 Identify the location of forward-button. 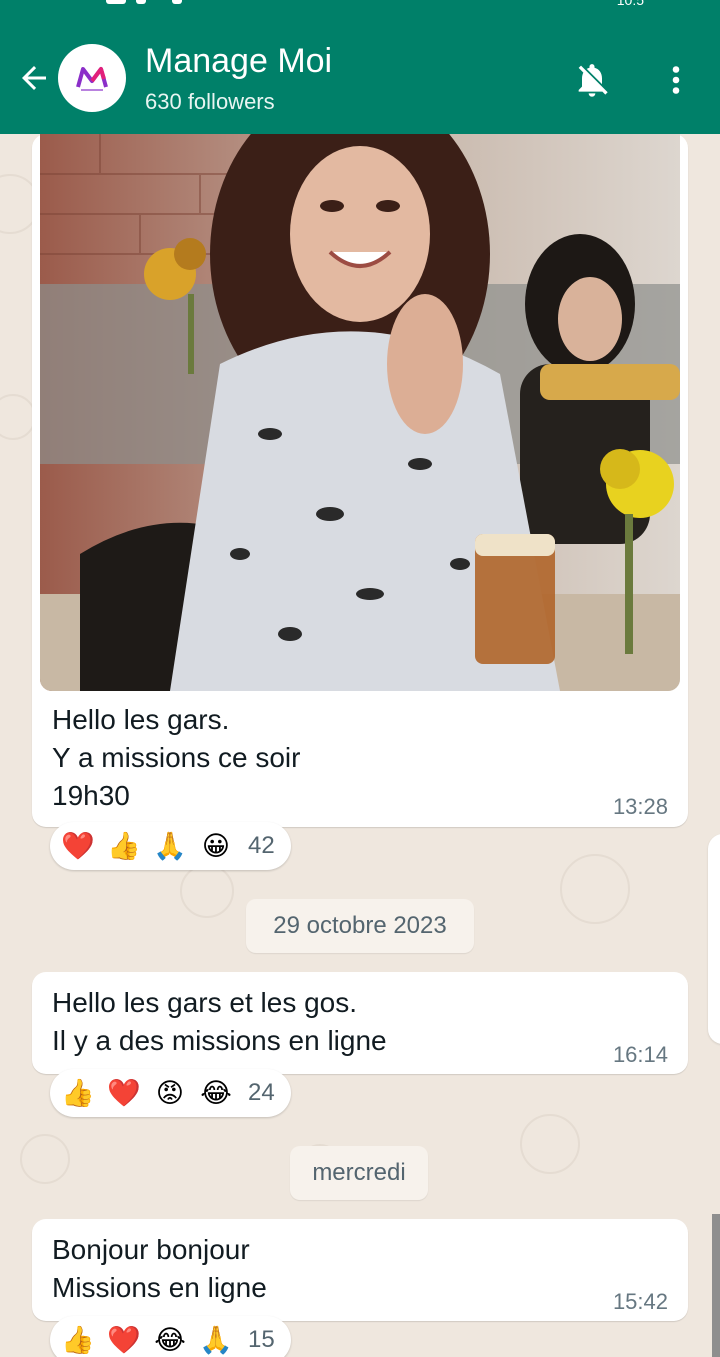
(714, 939).